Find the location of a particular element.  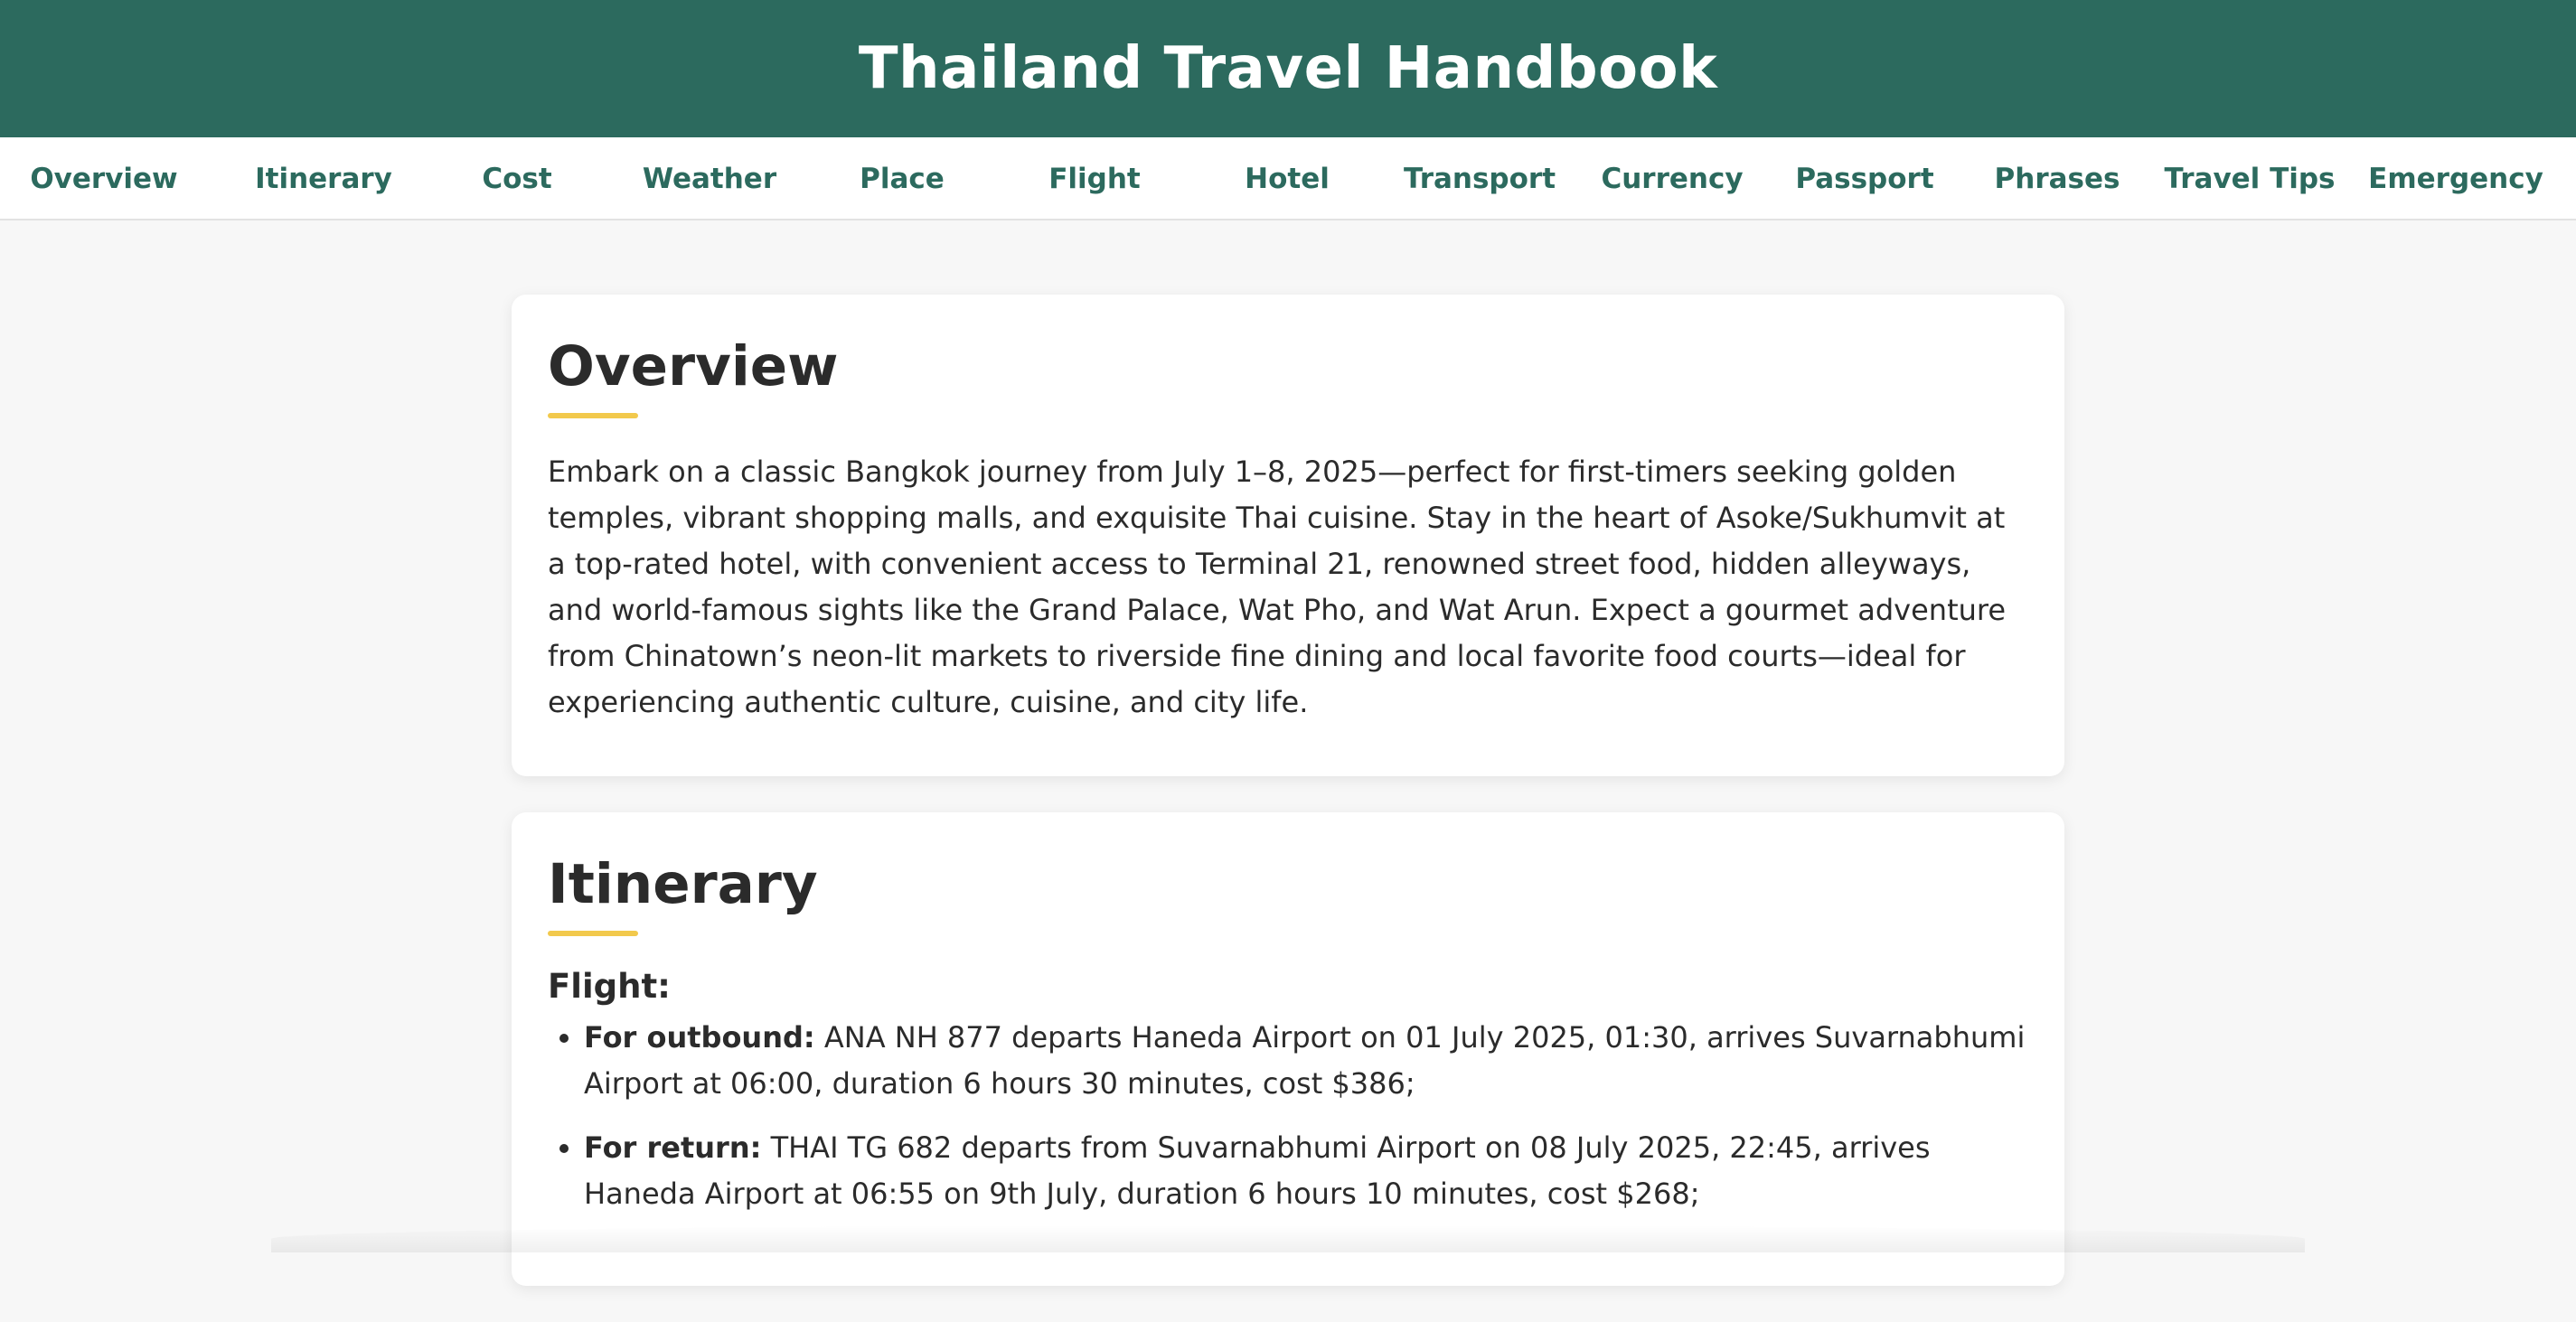

site-title: Thailand Travel Handbook is located at coordinates (1288, 68).